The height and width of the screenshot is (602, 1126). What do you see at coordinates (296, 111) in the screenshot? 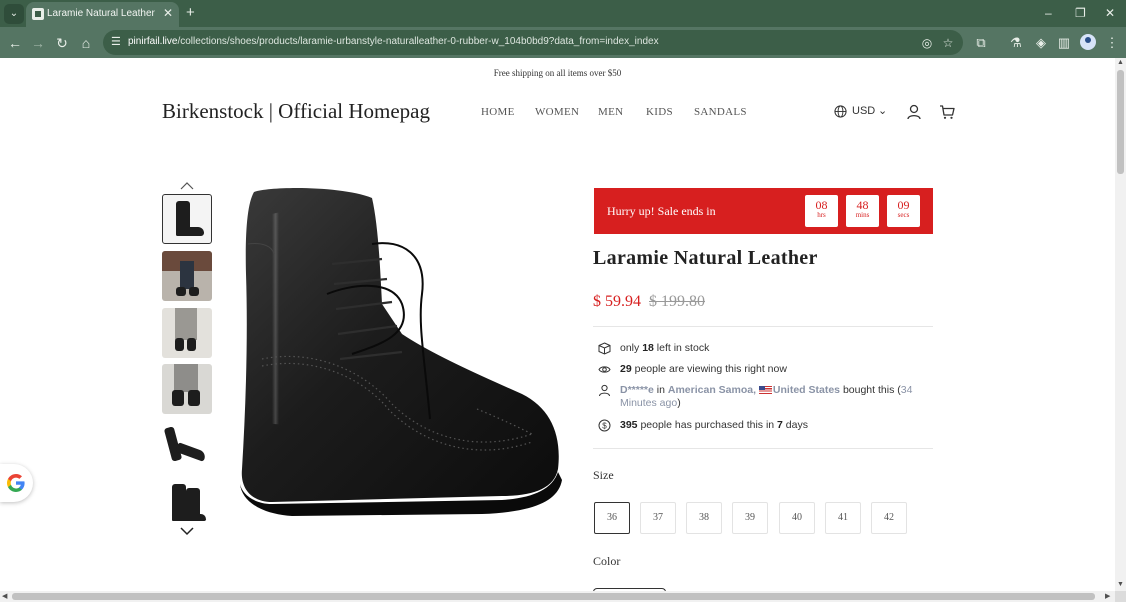
I see `store-logo: Birkenstock | Official Homepag` at bounding box center [296, 111].